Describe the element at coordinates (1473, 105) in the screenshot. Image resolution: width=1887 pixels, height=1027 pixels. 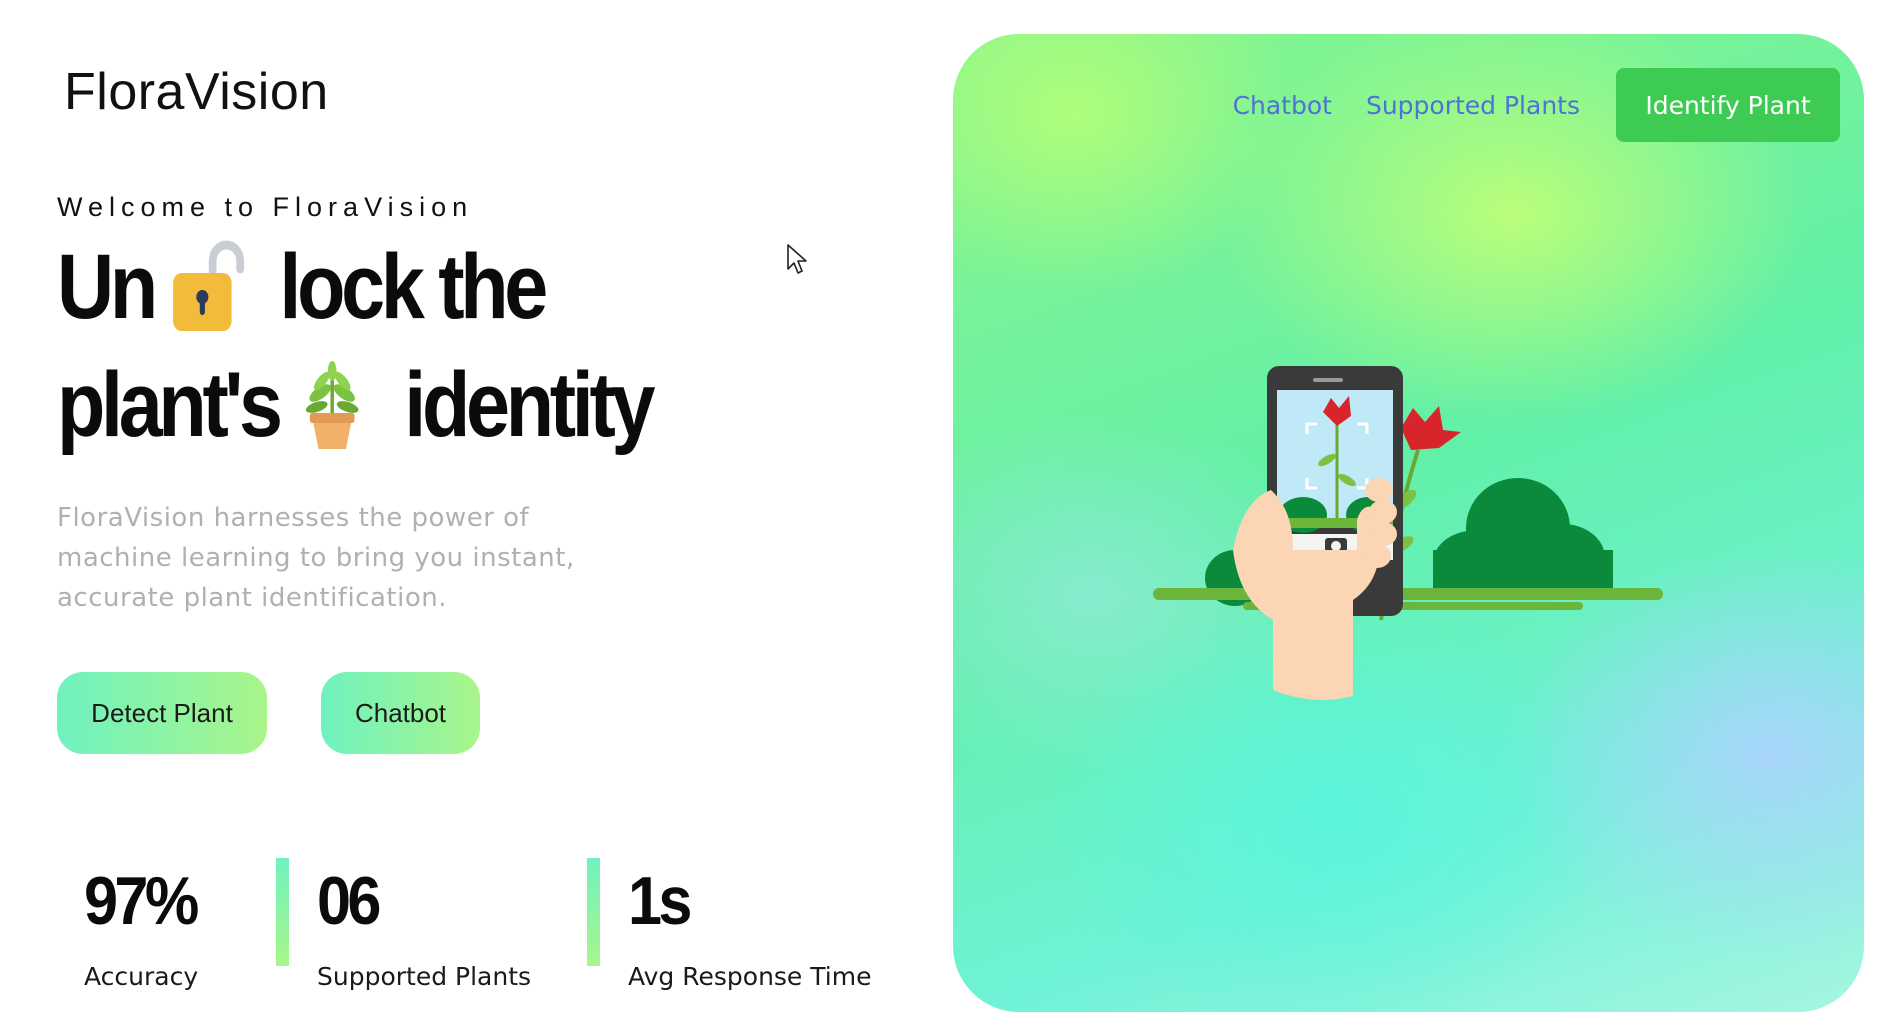
I see `nav-link-supported-plants: Supported Plants` at that location.